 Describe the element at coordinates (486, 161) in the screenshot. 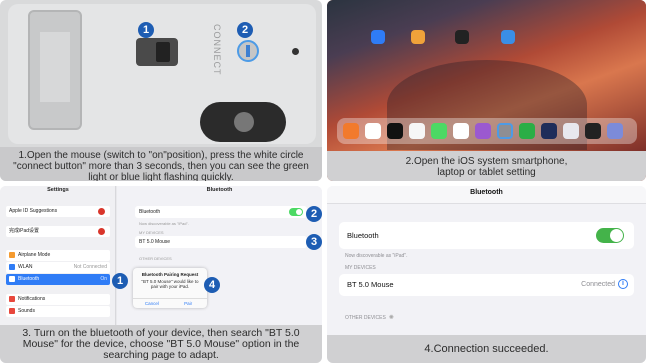

I see `step2-caption-line1: 2.Open the iOS system smartphone,` at that location.